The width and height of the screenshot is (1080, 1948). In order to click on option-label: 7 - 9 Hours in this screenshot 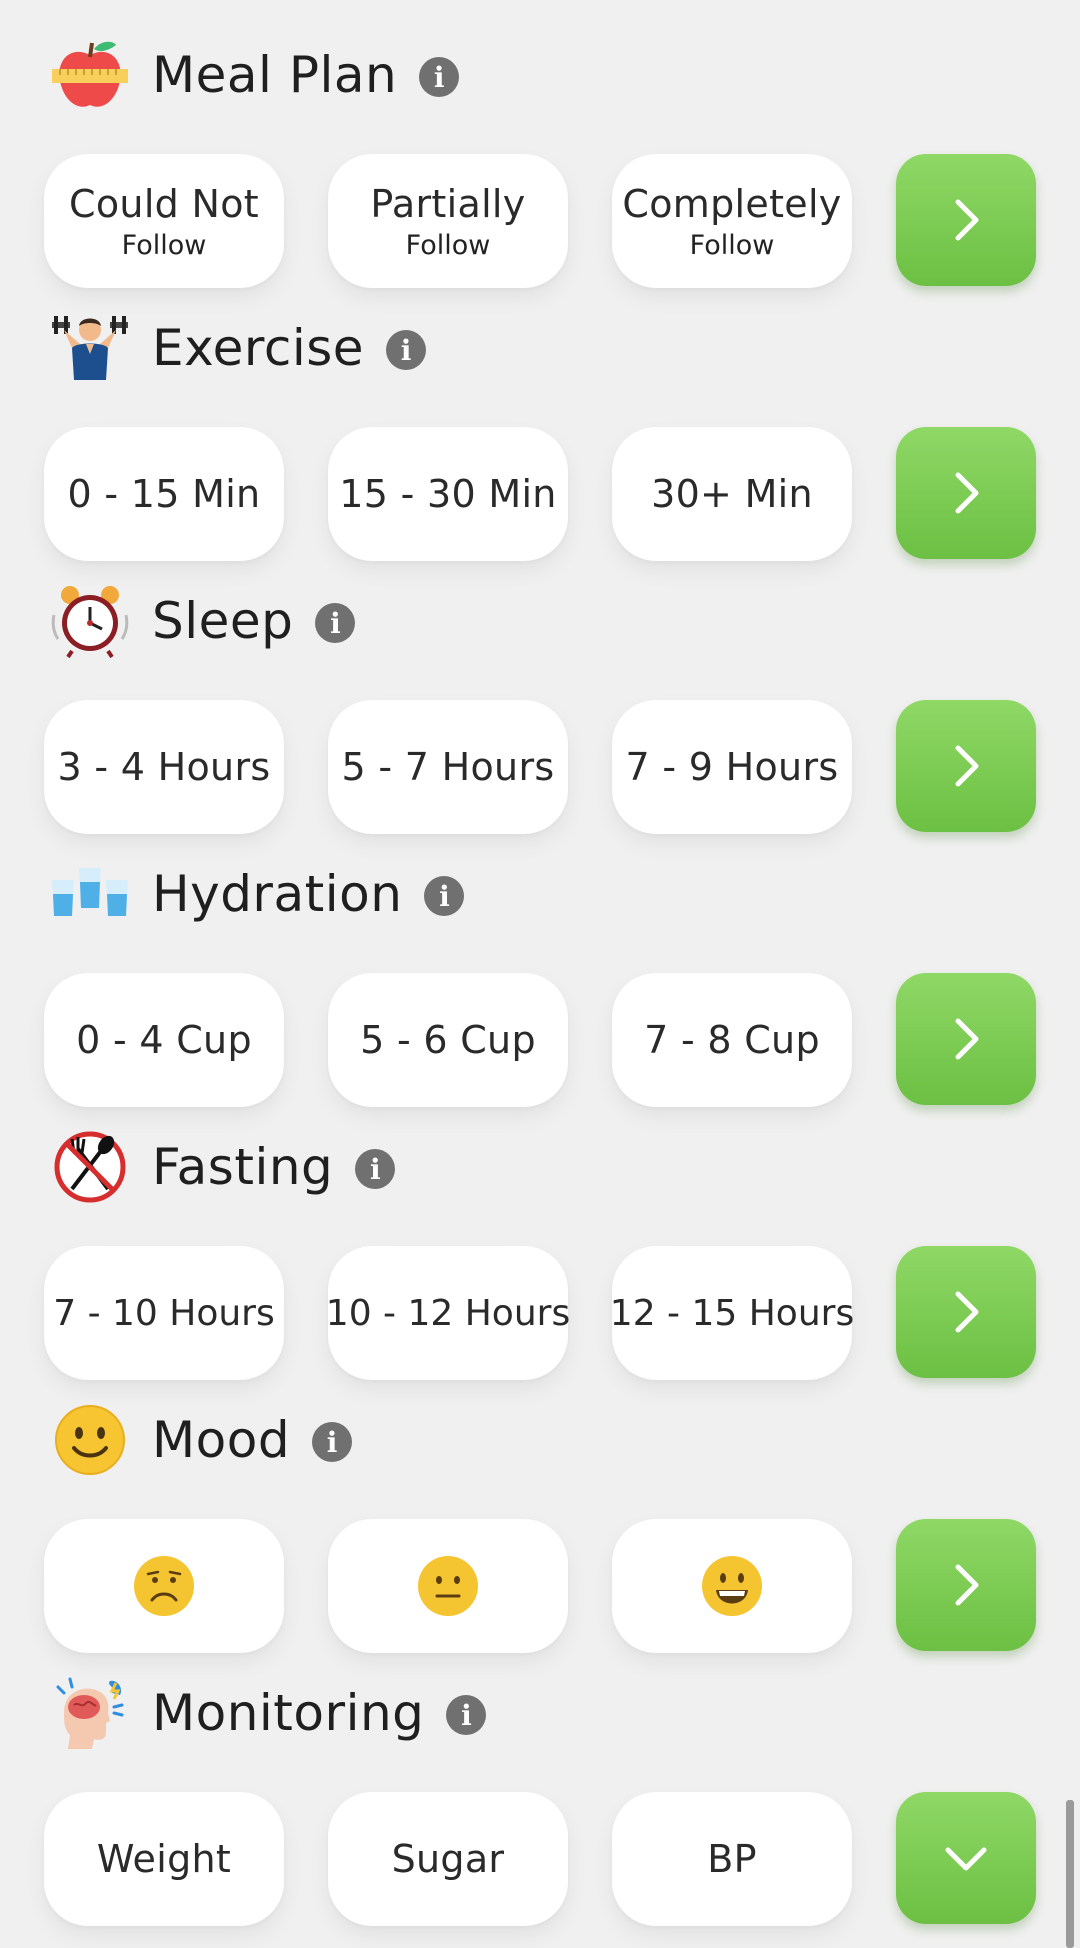, I will do `click(732, 767)`.